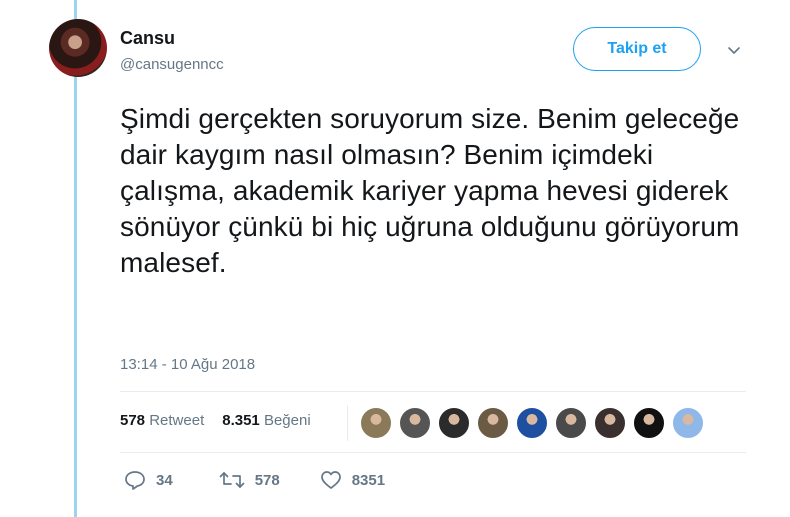 The width and height of the screenshot is (790, 517). What do you see at coordinates (187, 364) in the screenshot?
I see `timestamp: 13:14 - 10 Ağu 2018` at bounding box center [187, 364].